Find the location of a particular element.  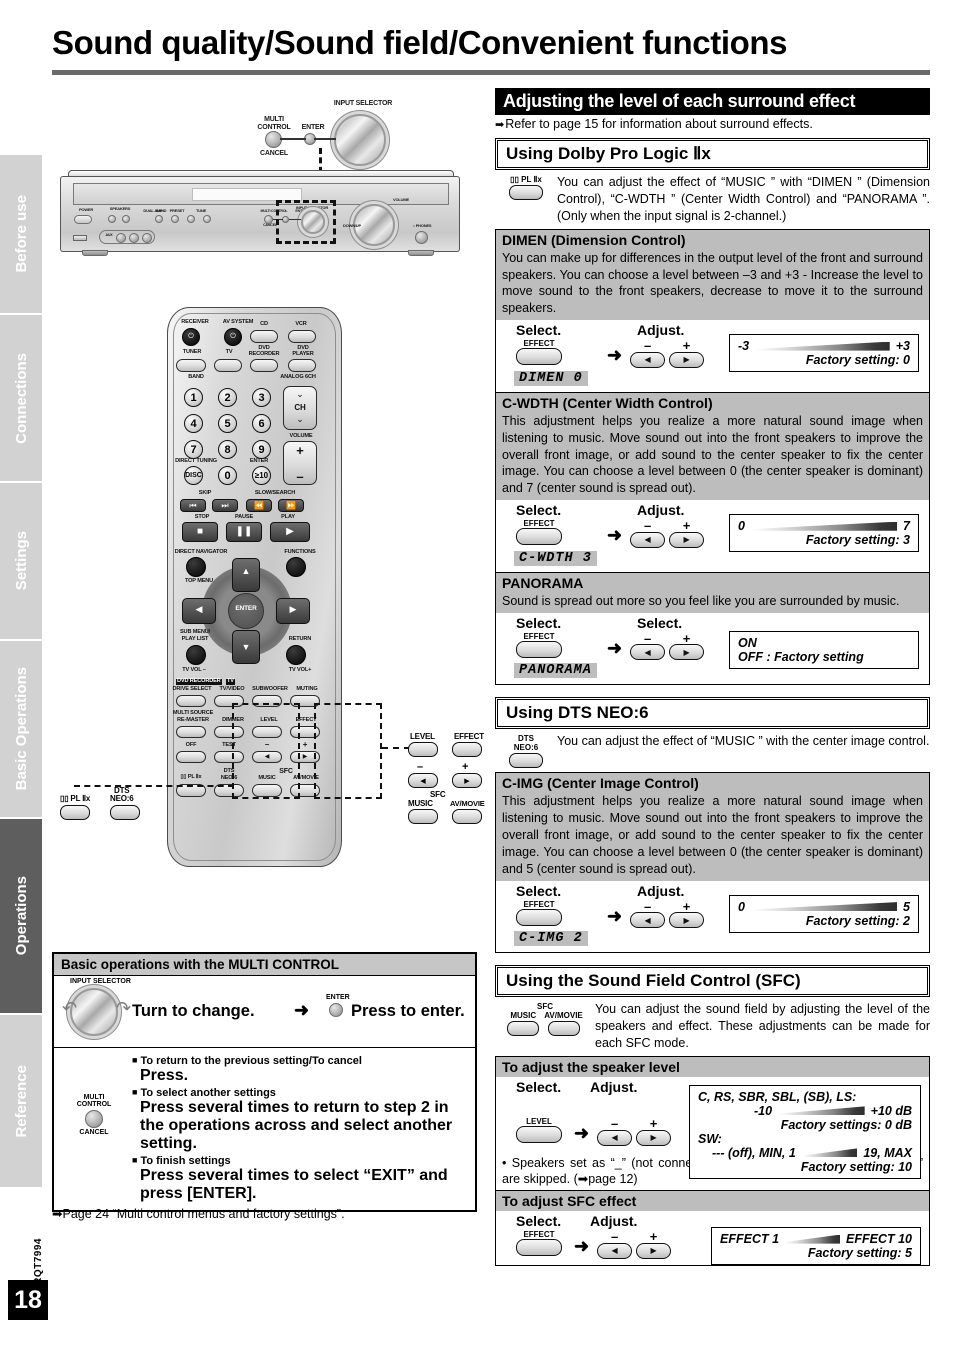

callout-plus-label: + is located at coordinates (465, 767).